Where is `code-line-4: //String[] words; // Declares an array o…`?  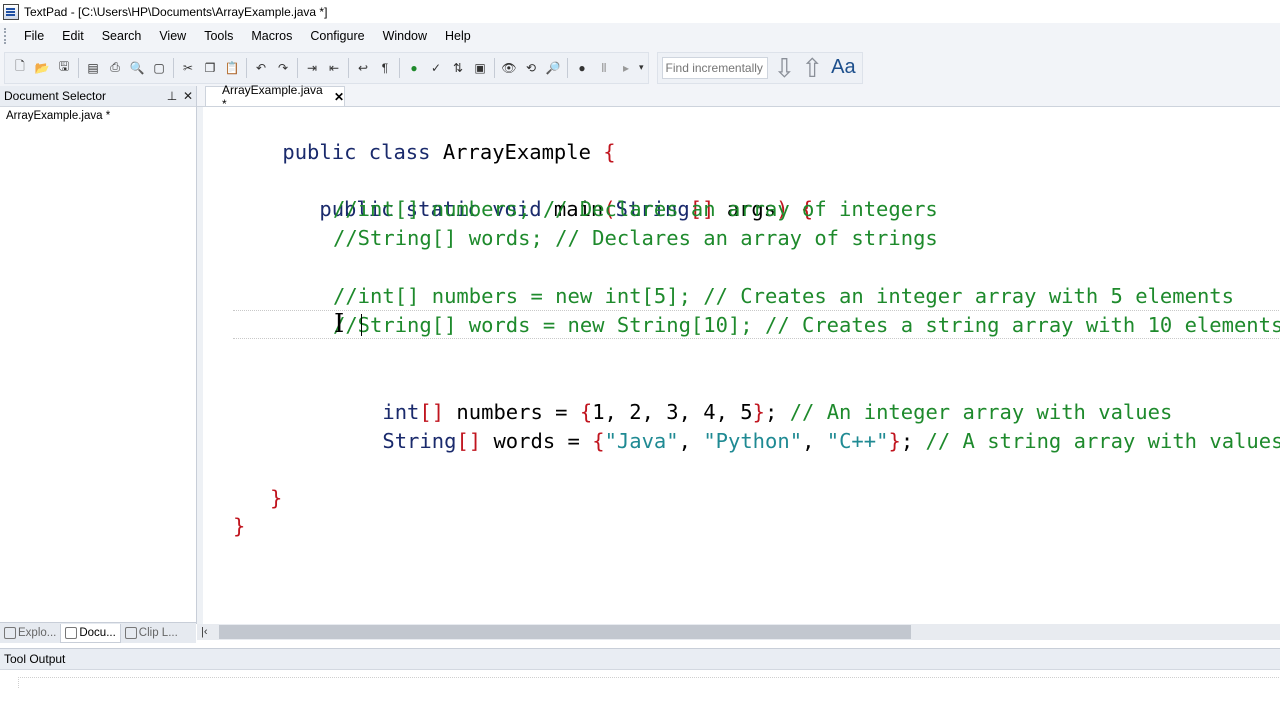 code-line-4: //String[] words; // Declares an array o… is located at coordinates (635, 238).